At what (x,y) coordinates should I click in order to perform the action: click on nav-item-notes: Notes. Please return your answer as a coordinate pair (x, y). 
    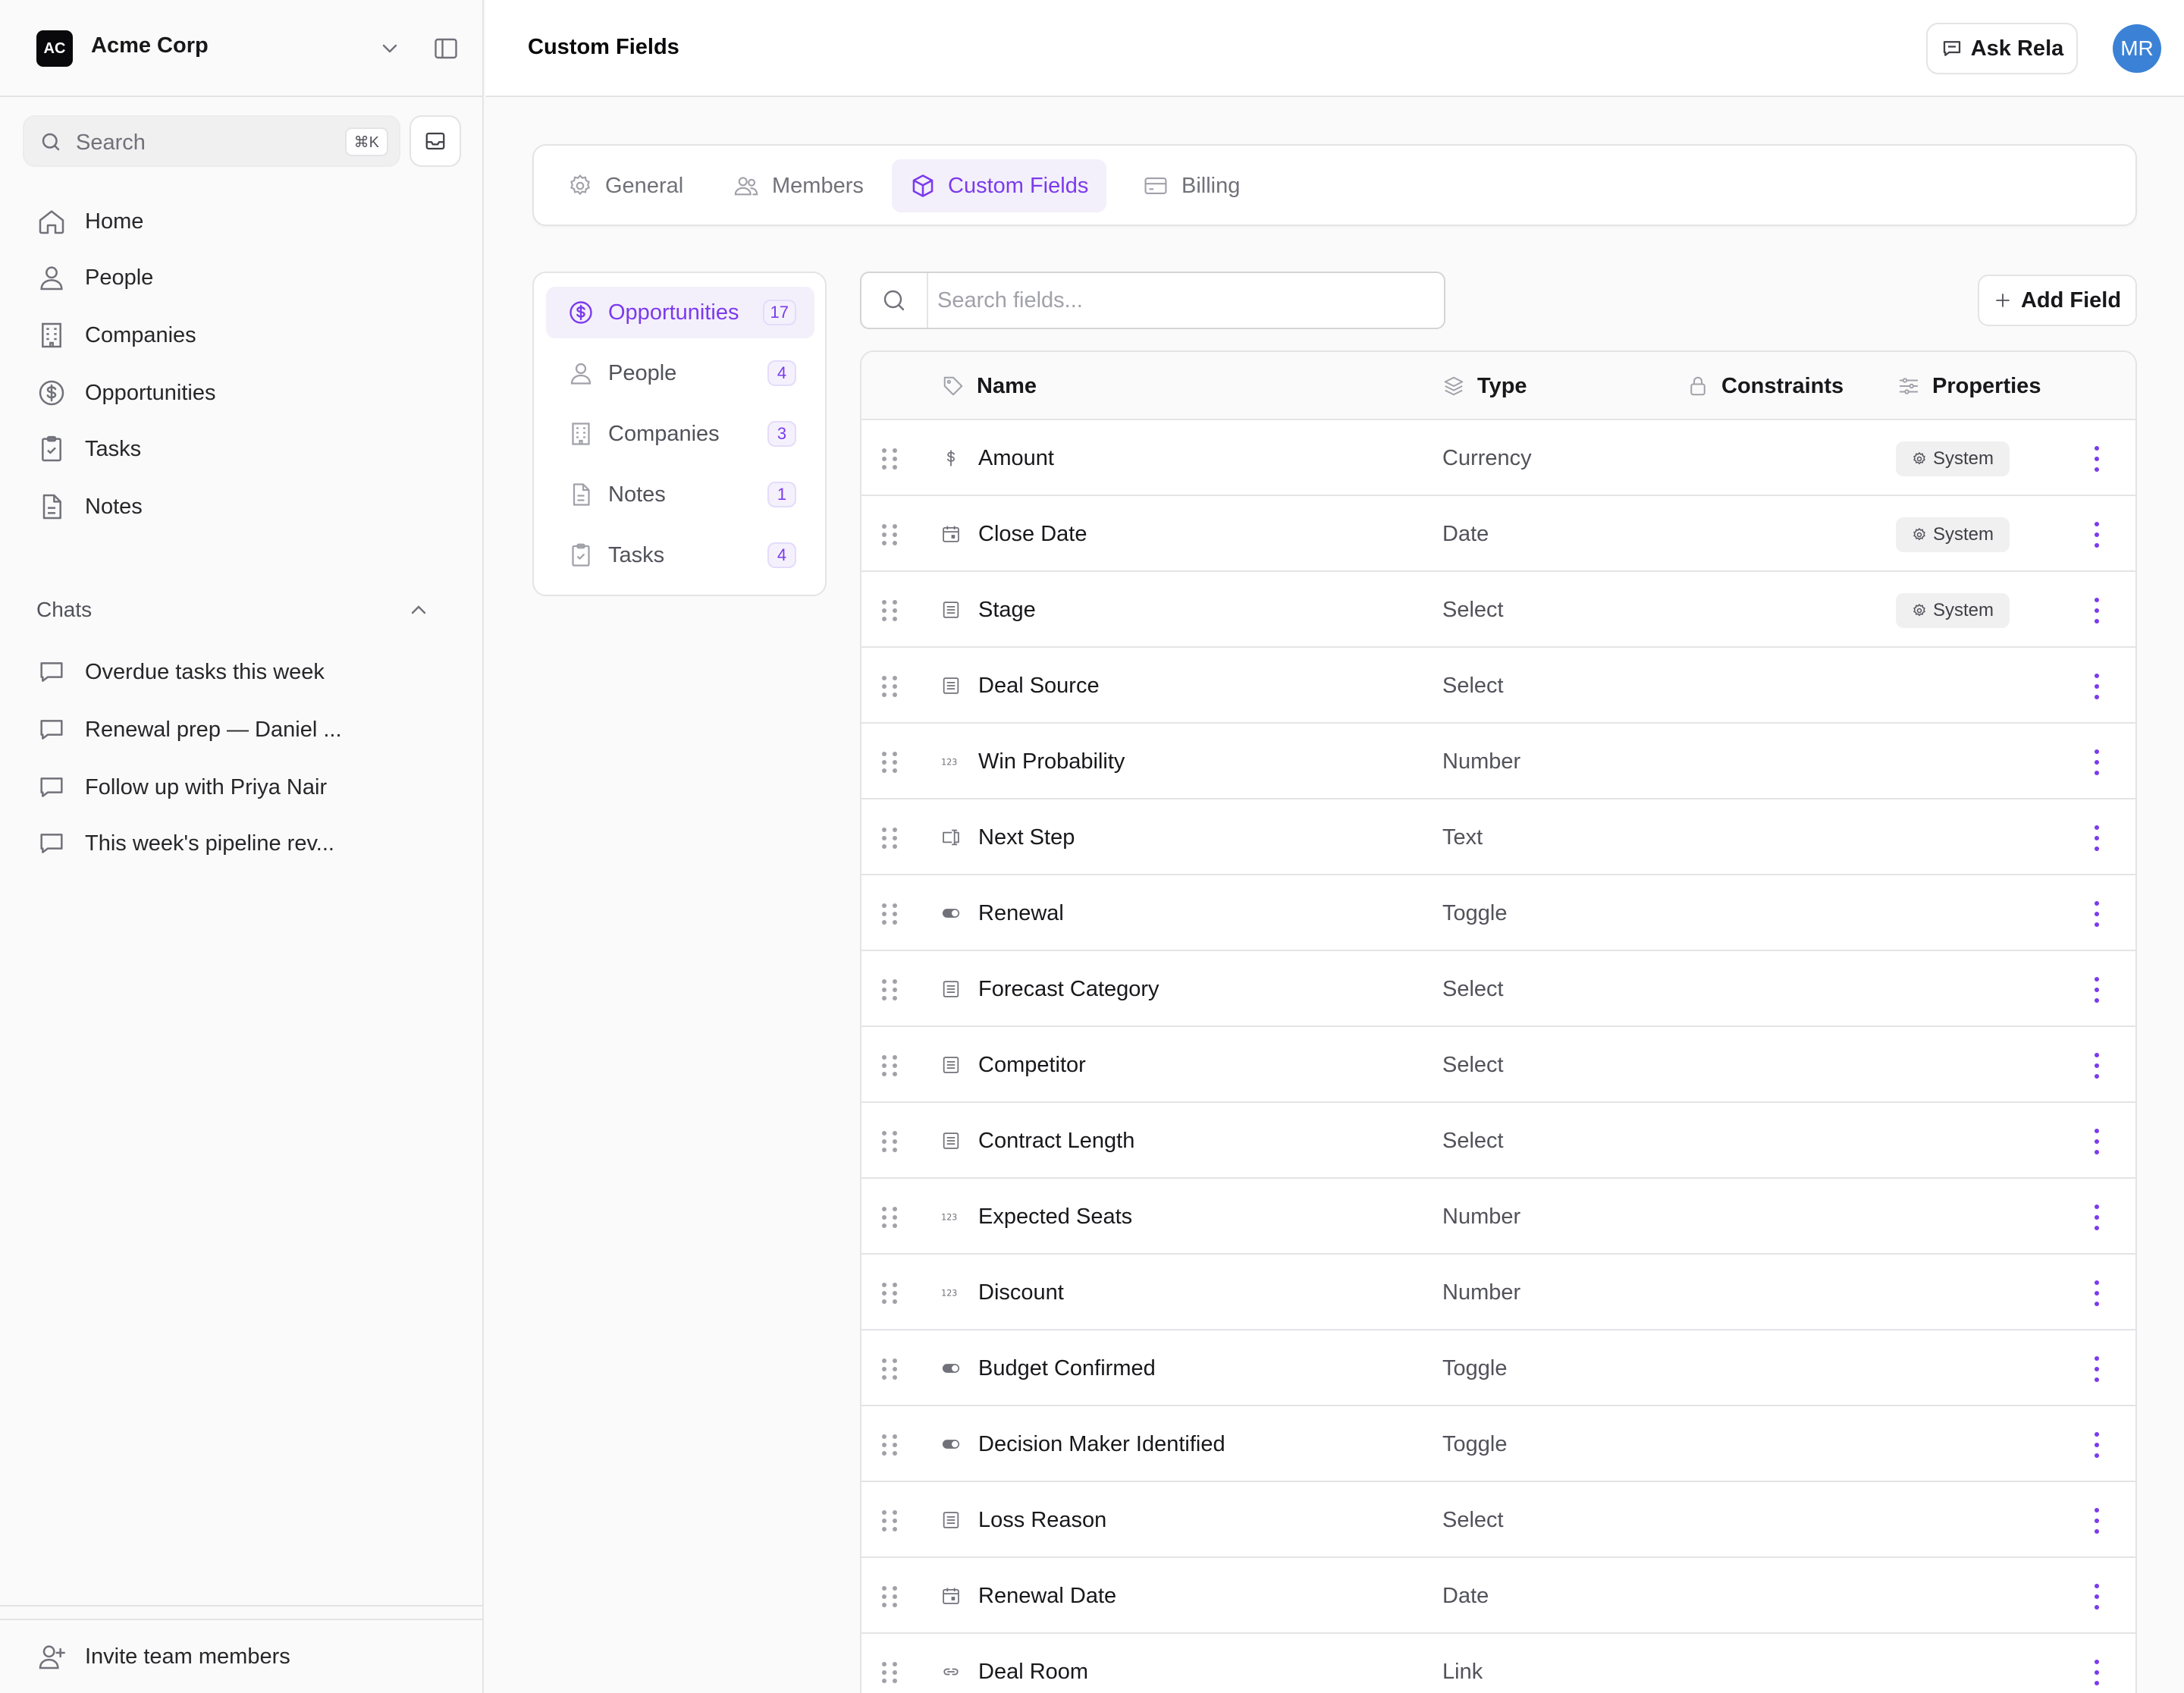
    Looking at the image, I should click on (242, 506).